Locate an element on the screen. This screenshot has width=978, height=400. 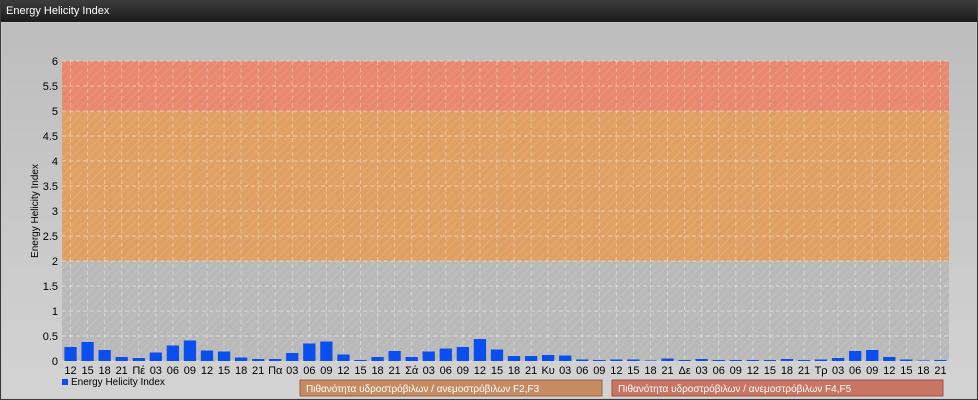
y-tick-label: 3 is located at coordinates (55, 212).